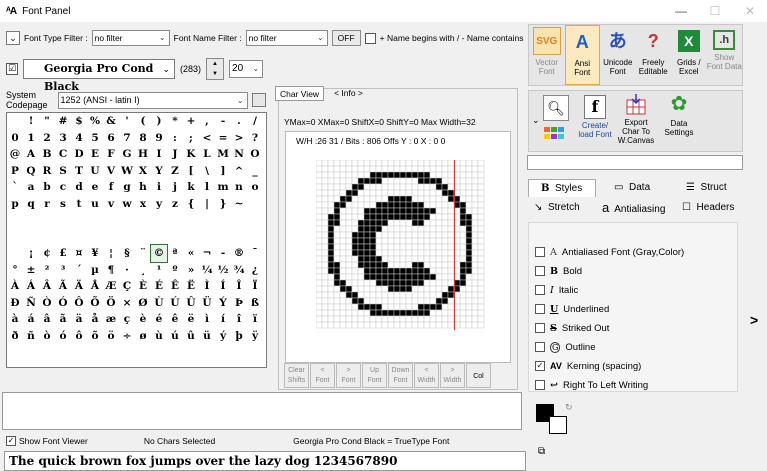 The height and width of the screenshot is (471, 767). I want to click on charmap-cell: S, so click(63, 171).